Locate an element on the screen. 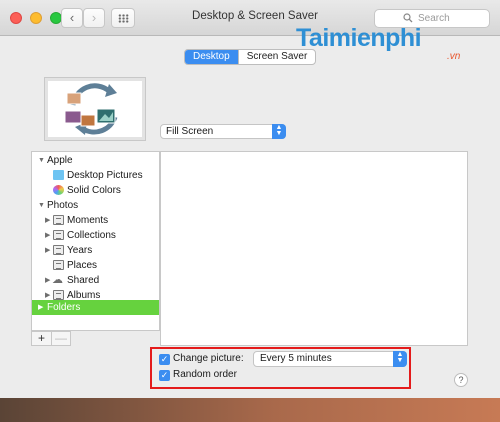 The width and height of the screenshot is (500, 422). change-picture-checkbox: ✓ is located at coordinates (164, 359).